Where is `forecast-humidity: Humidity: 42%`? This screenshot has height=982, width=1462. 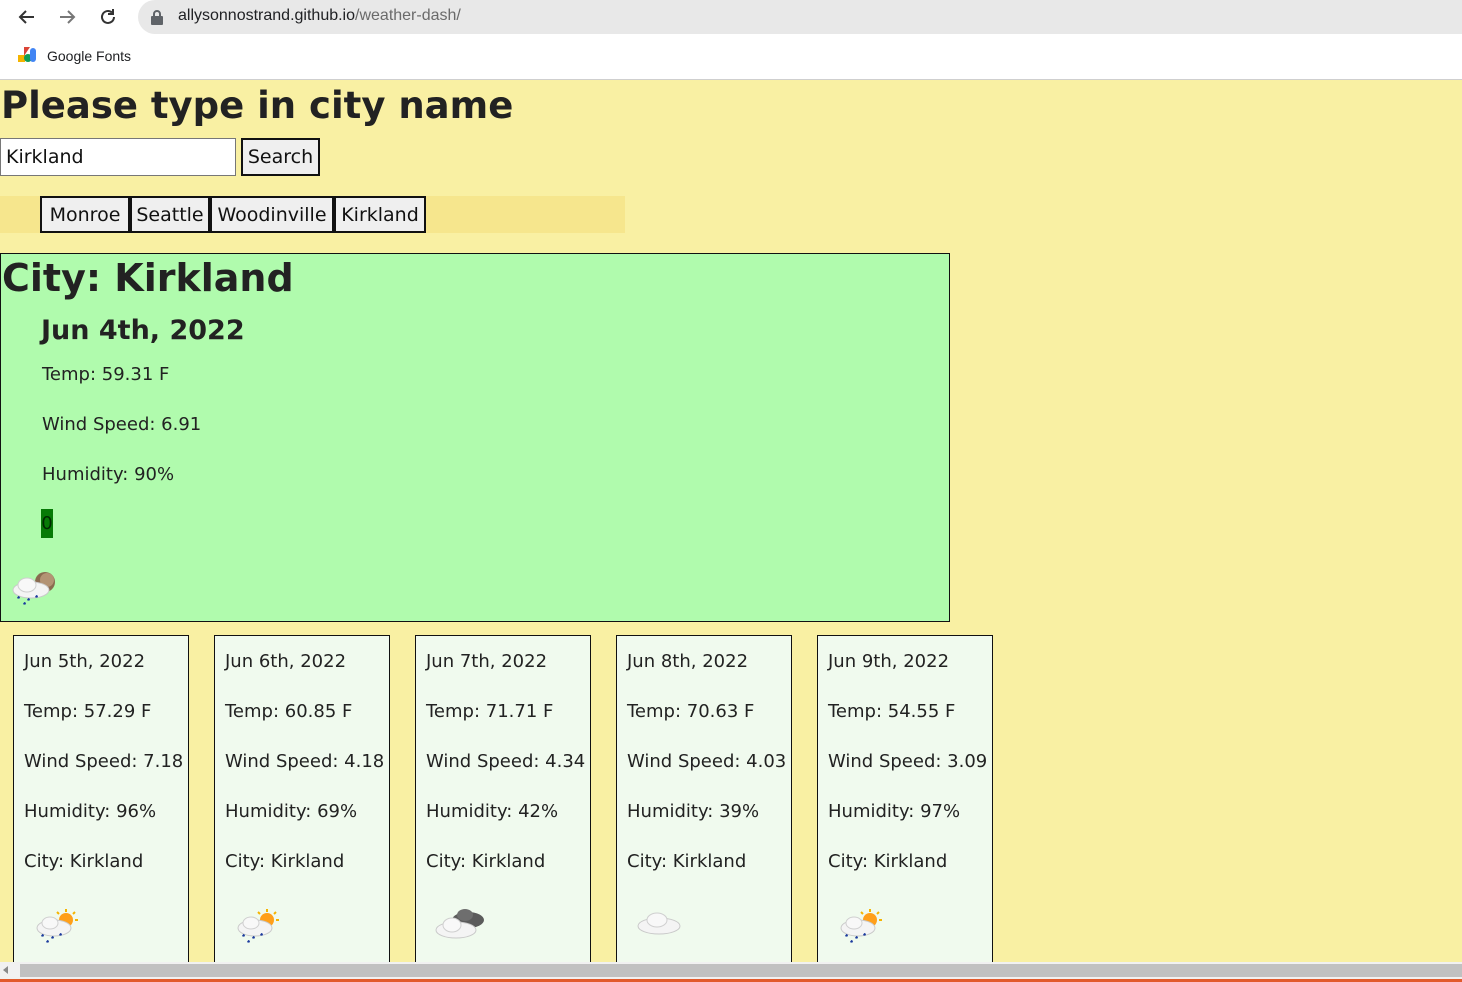 forecast-humidity: Humidity: 42% is located at coordinates (492, 811).